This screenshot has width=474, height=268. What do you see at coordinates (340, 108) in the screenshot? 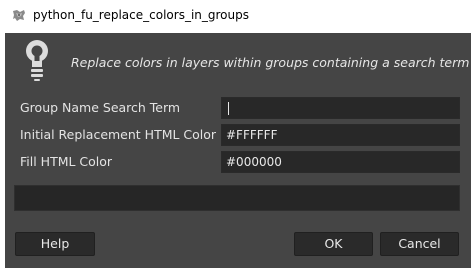
I see `group-name-search-input` at bounding box center [340, 108].